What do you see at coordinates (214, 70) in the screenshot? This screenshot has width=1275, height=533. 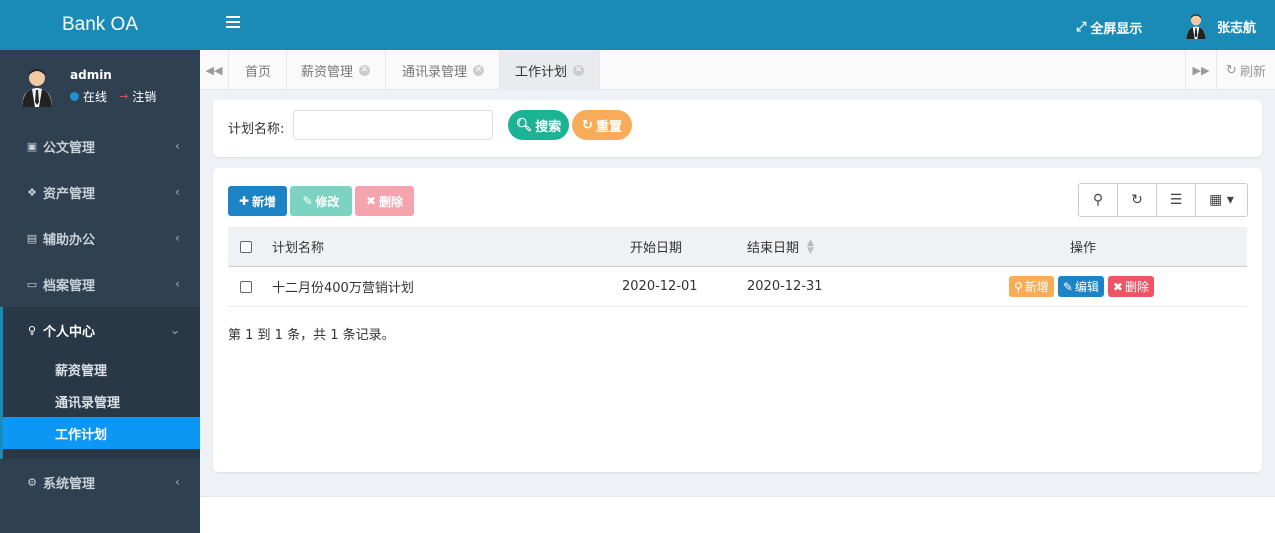 I see `tabs-scroll-left-icon: ◀◀` at bounding box center [214, 70].